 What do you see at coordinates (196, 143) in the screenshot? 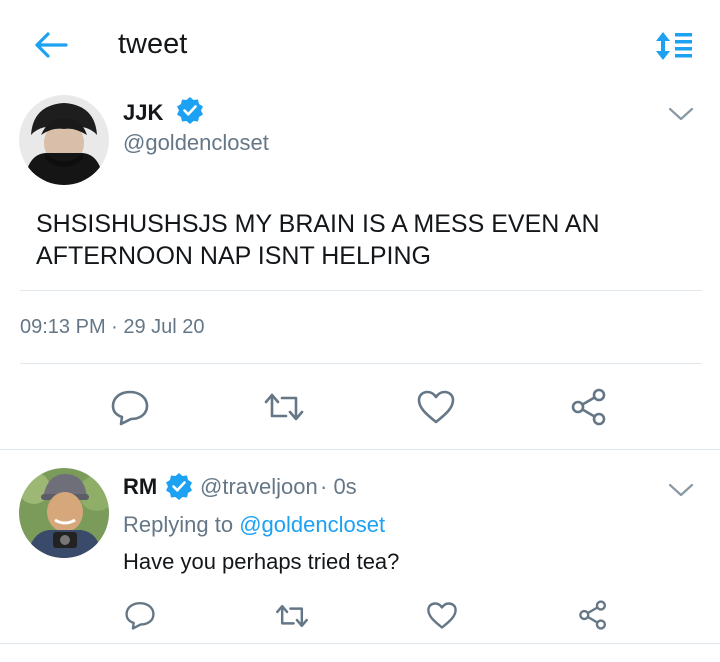
I see `author-handle: @goldencloset` at bounding box center [196, 143].